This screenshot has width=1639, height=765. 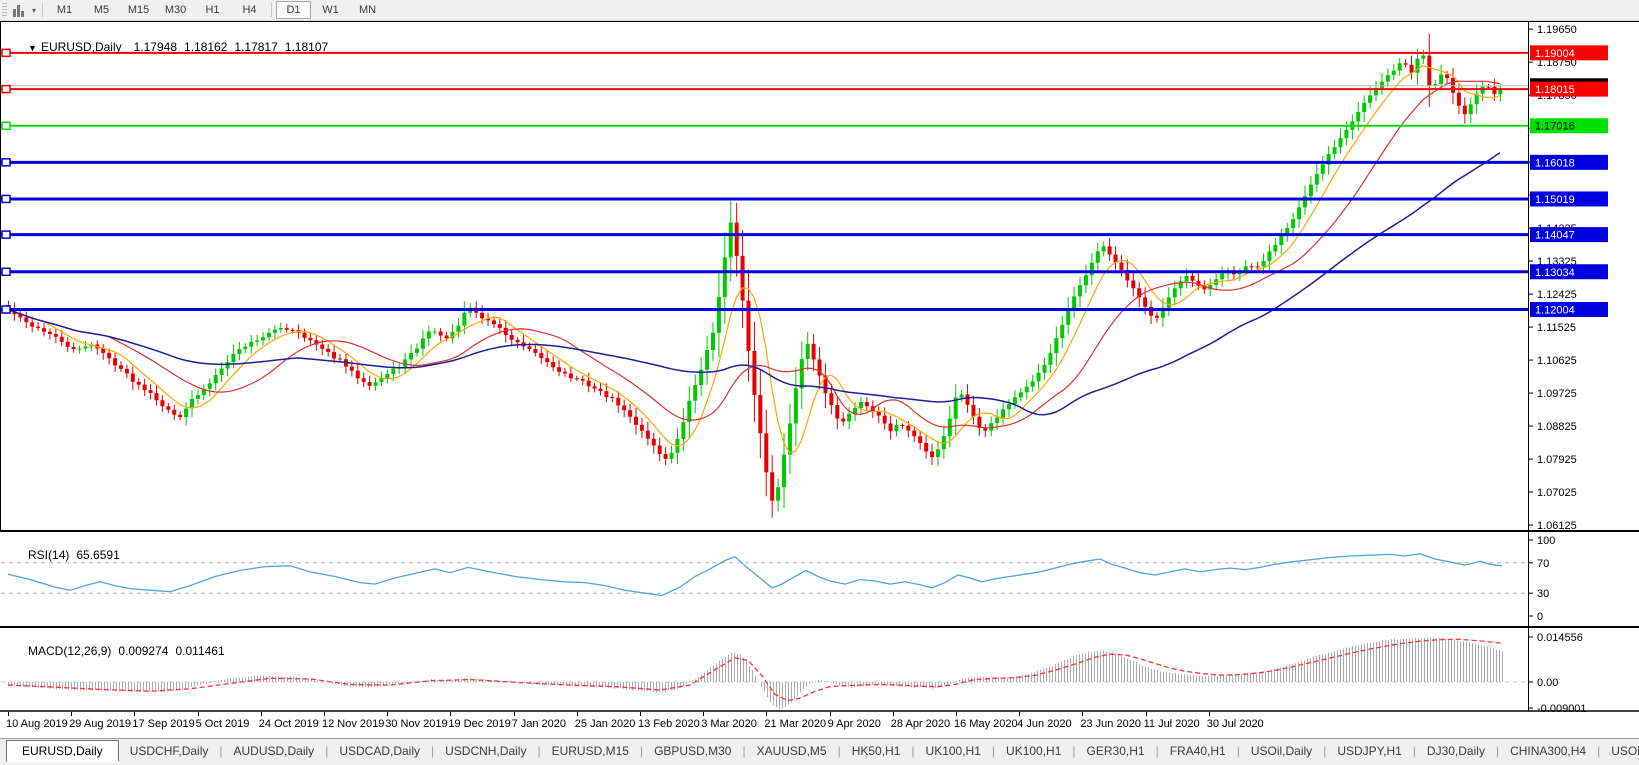 I want to click on chart-tab-xauusd-m5: XAUUSD,M5, so click(x=792, y=751).